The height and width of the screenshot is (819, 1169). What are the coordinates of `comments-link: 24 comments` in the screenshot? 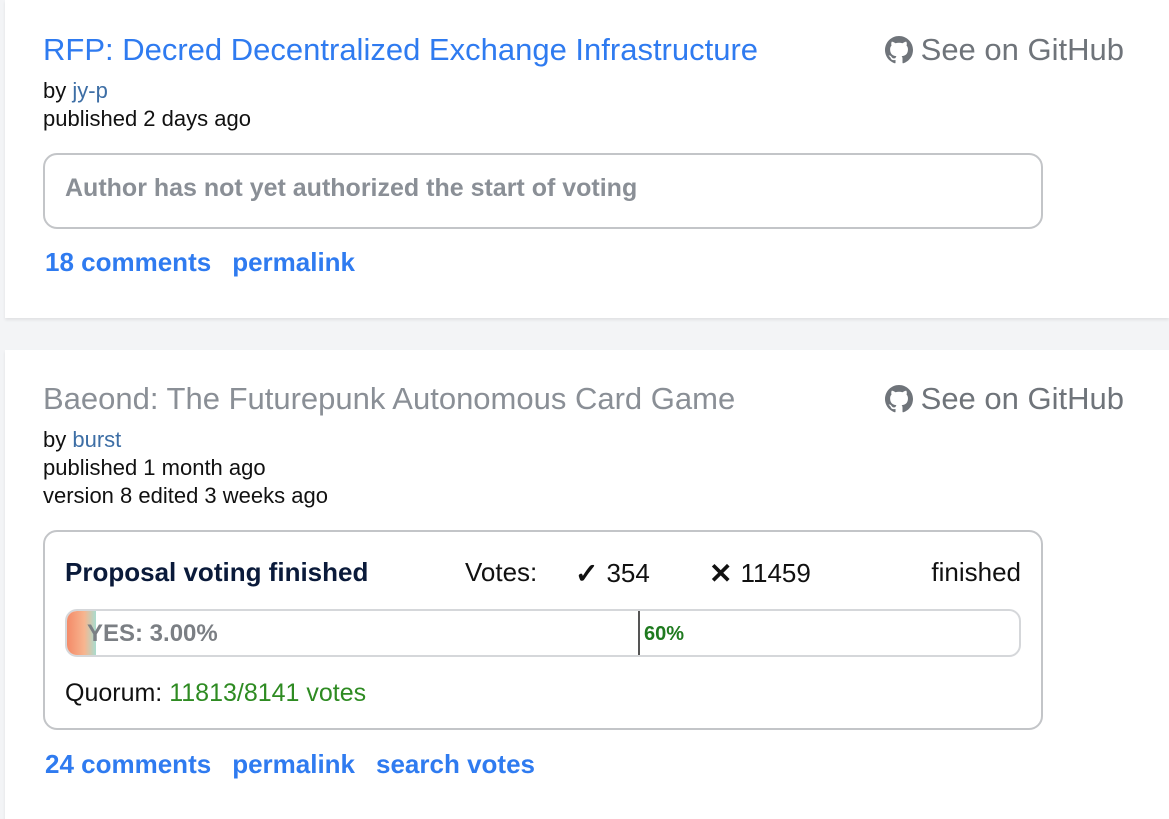 It's located at (128, 764).